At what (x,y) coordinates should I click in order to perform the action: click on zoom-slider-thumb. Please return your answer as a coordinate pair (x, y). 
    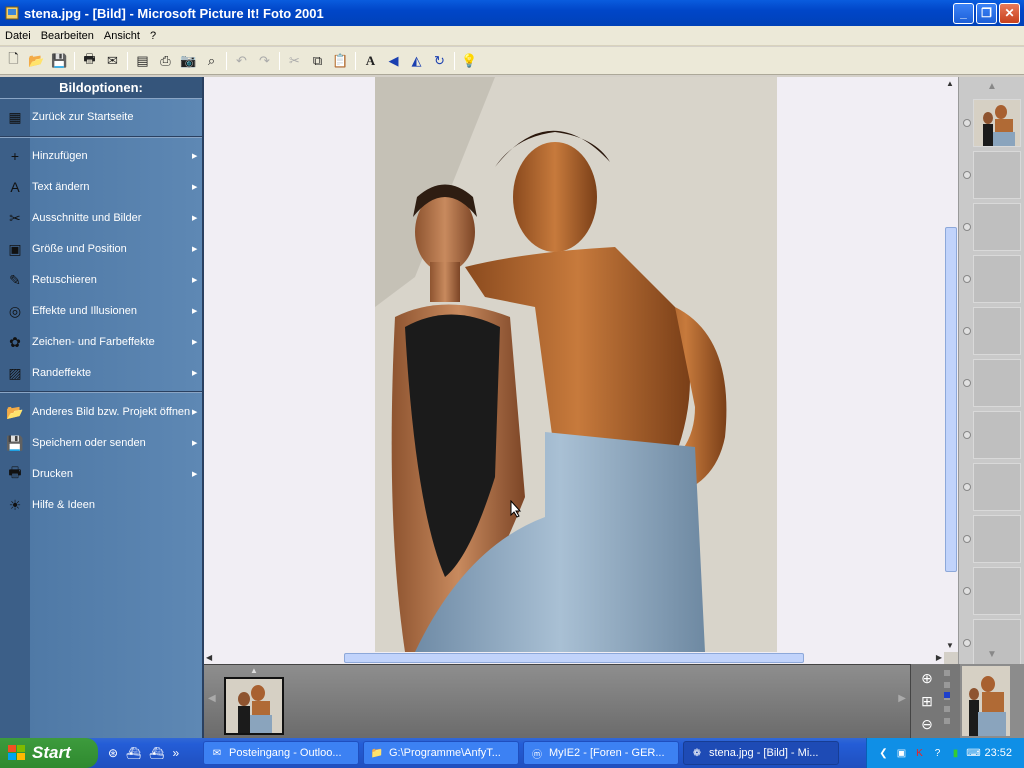
    Looking at the image, I should click on (947, 695).